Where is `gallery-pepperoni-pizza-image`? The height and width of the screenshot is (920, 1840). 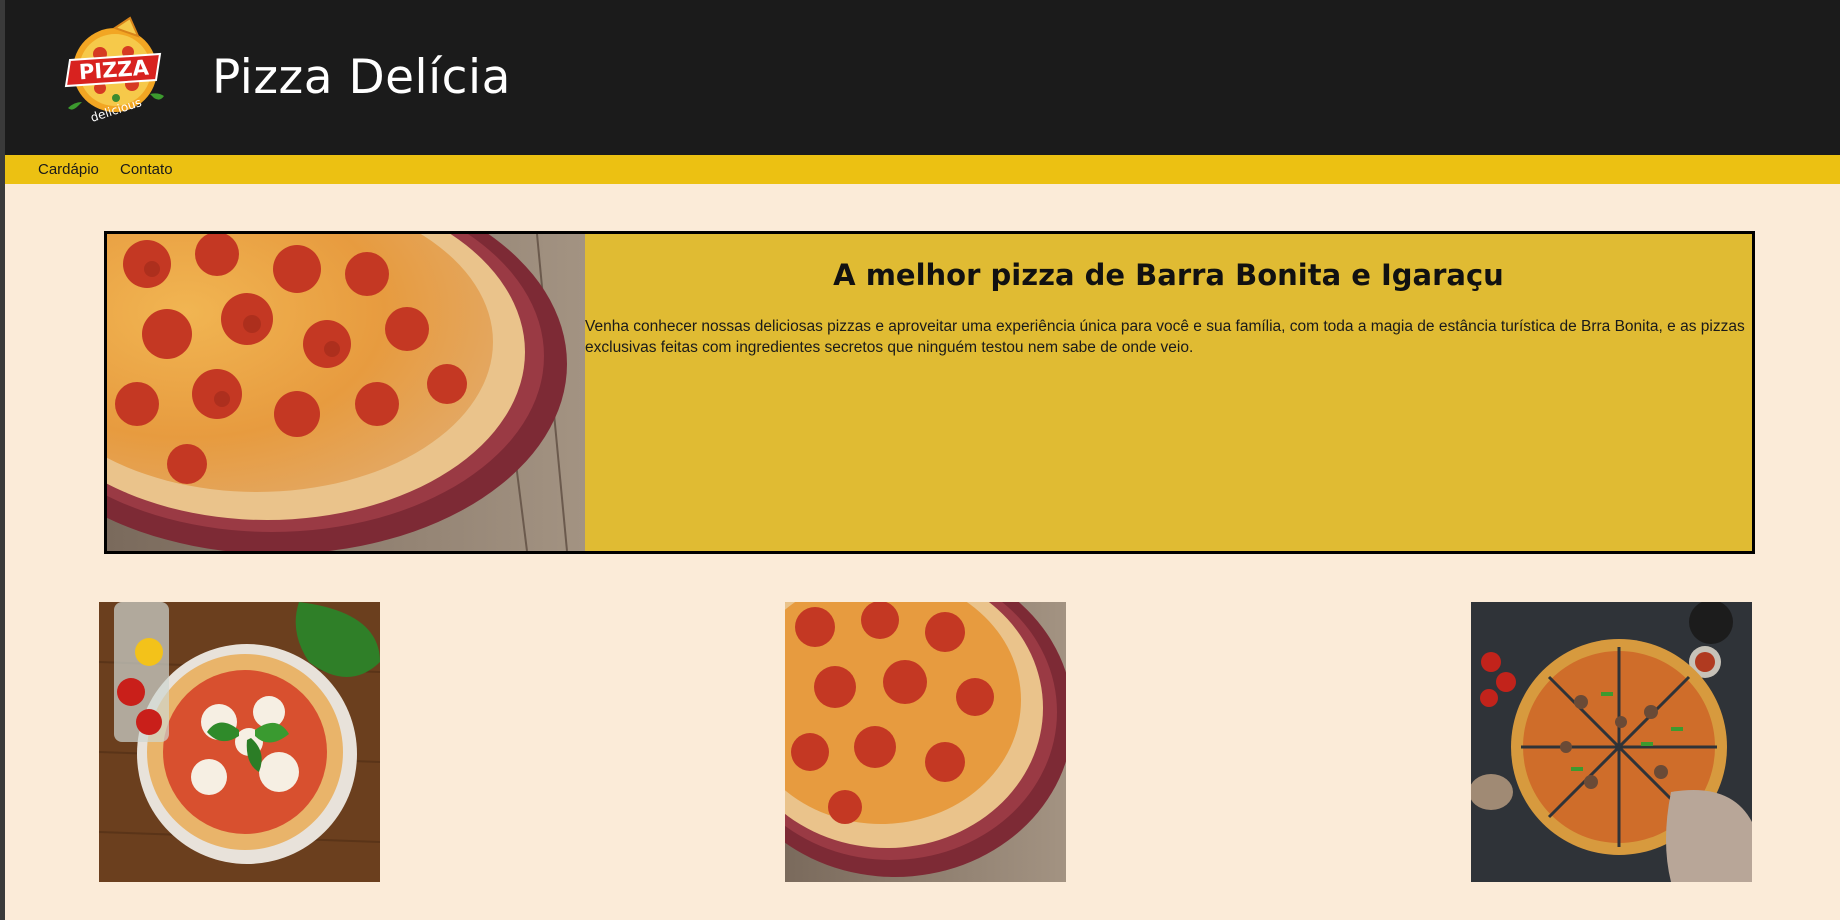
gallery-pepperoni-pizza-image is located at coordinates (925, 742).